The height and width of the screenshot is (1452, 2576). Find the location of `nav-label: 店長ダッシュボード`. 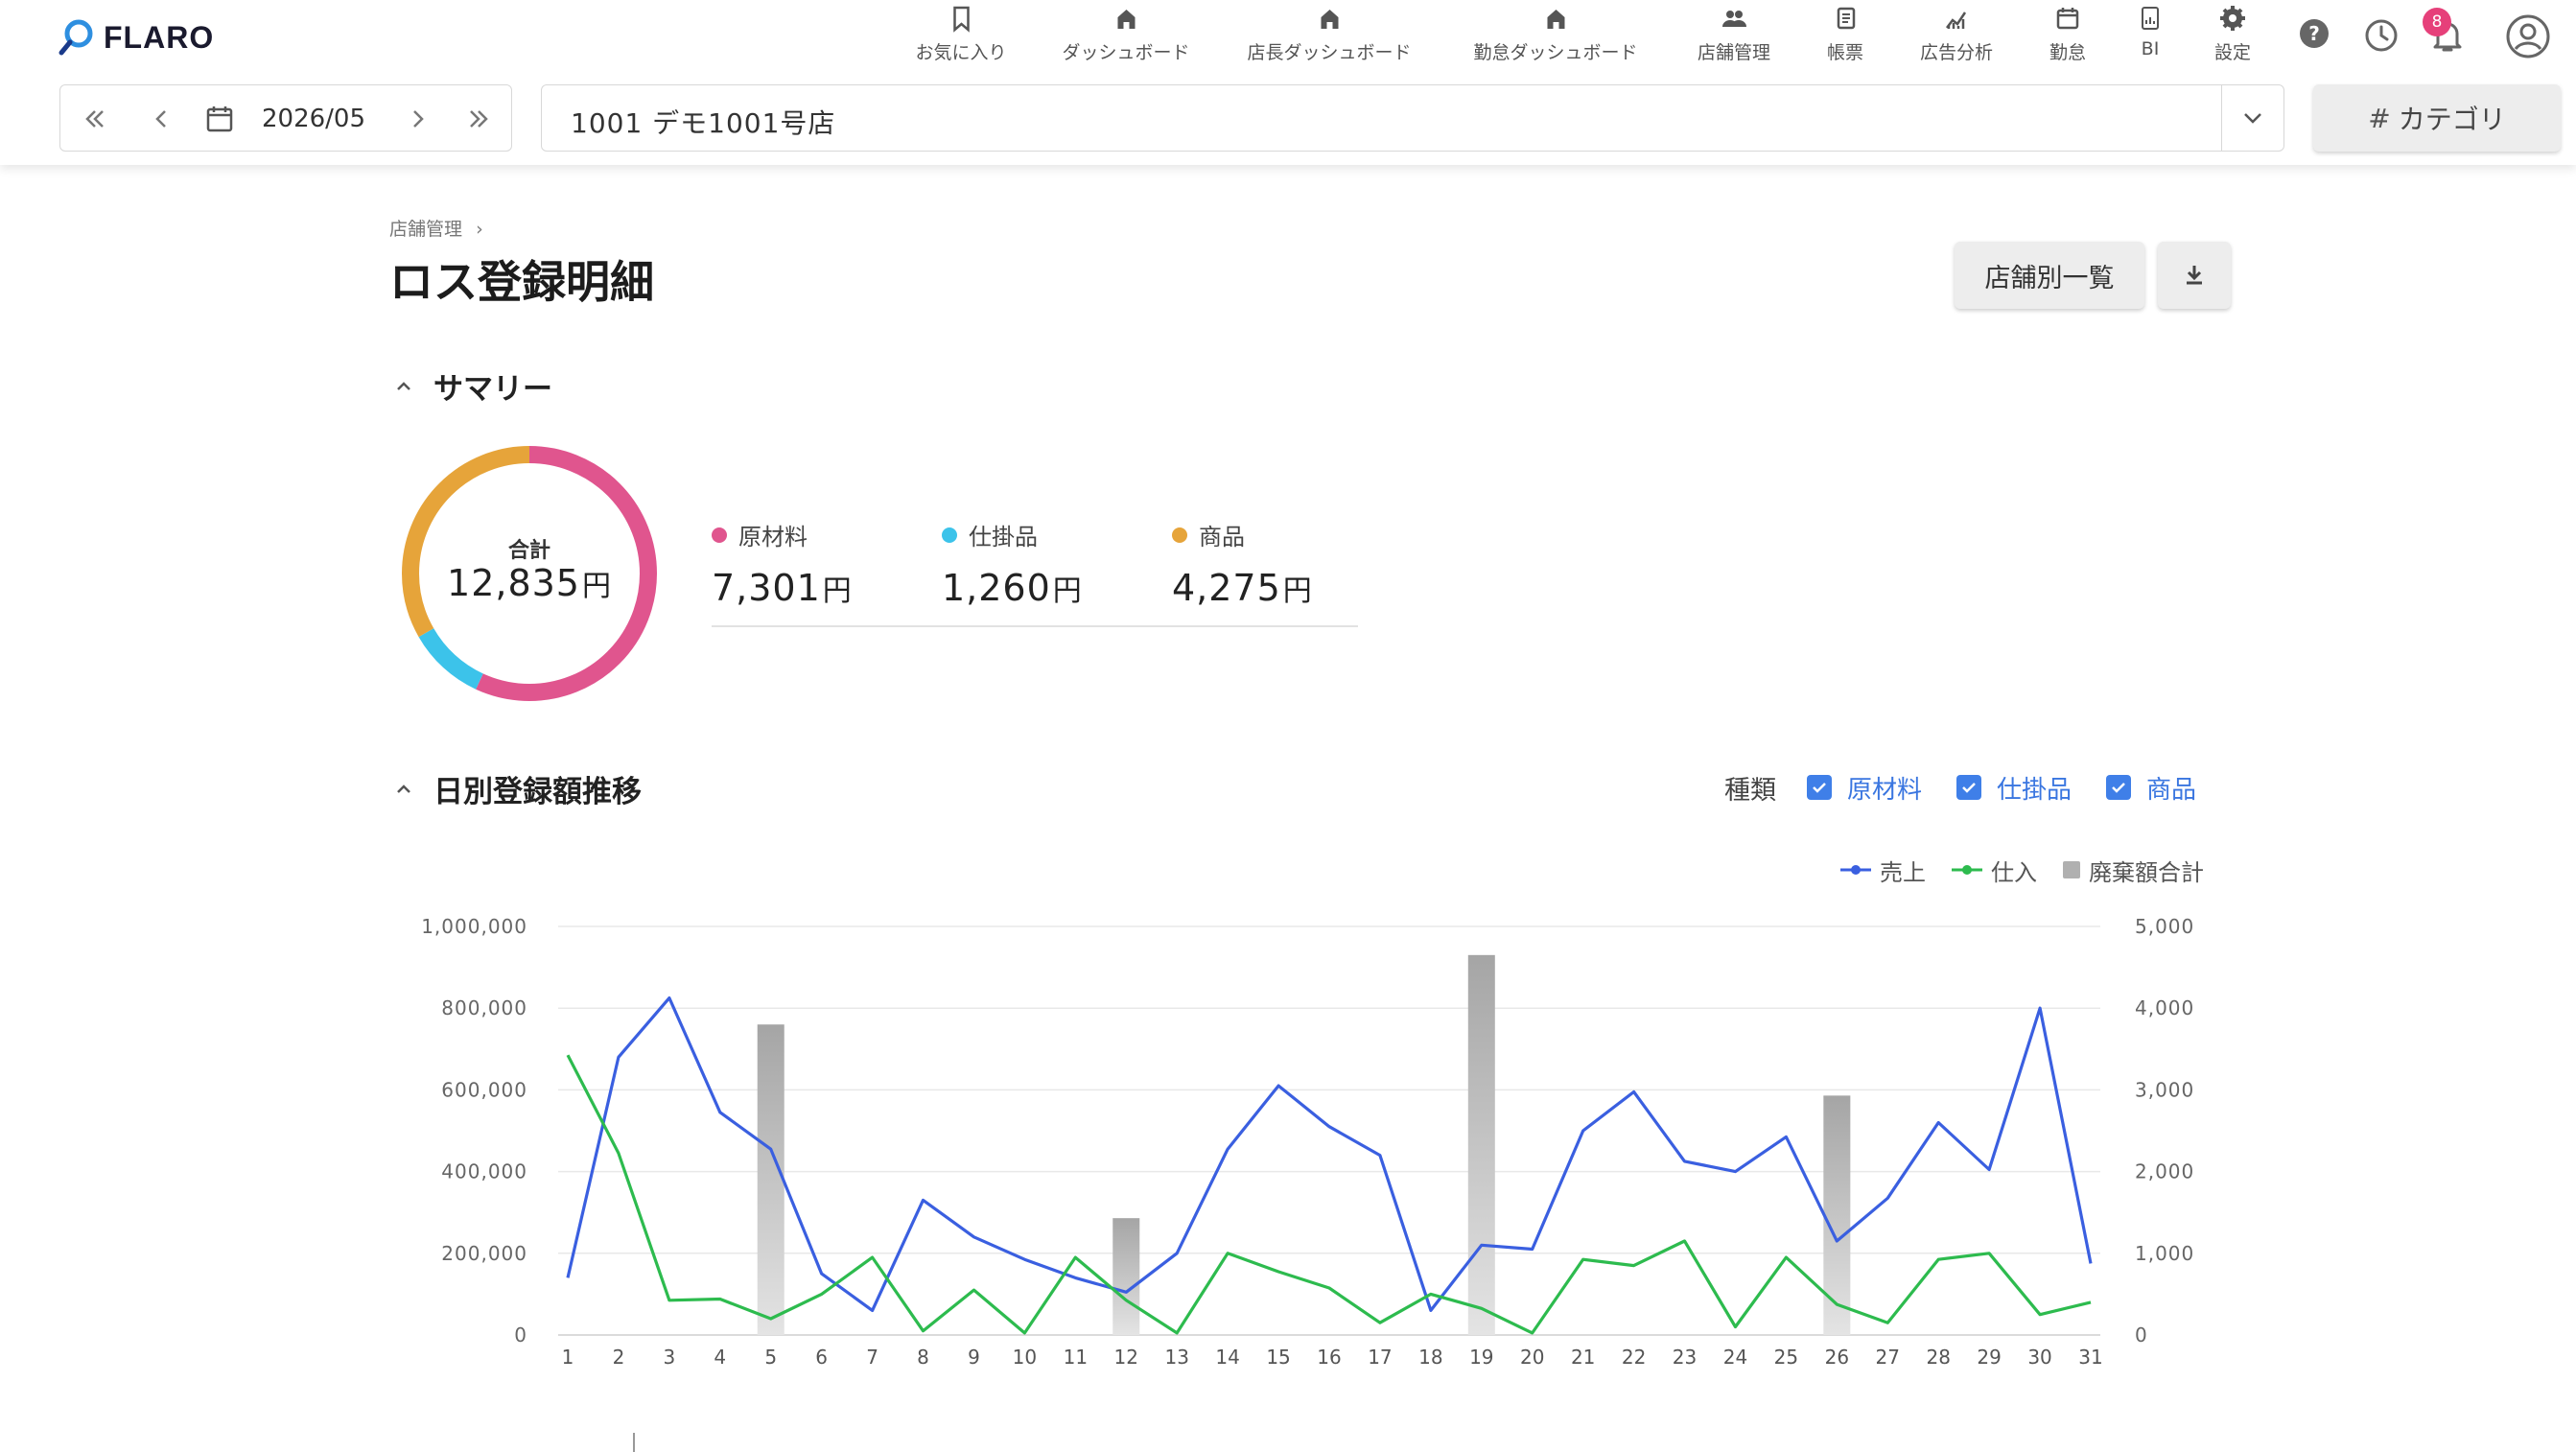

nav-label: 店長ダッシュボード is located at coordinates (1329, 53).